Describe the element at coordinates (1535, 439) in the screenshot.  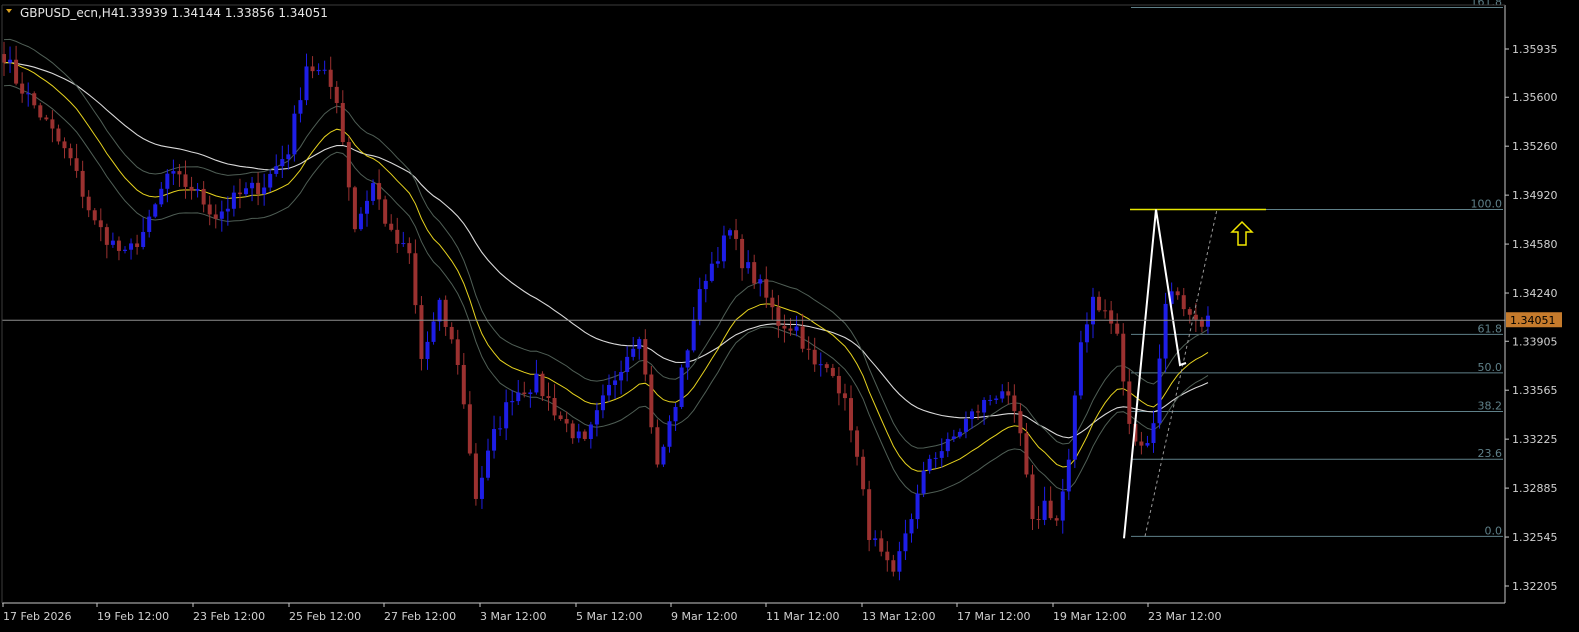
I see `y-tick-label: 1.33225` at that location.